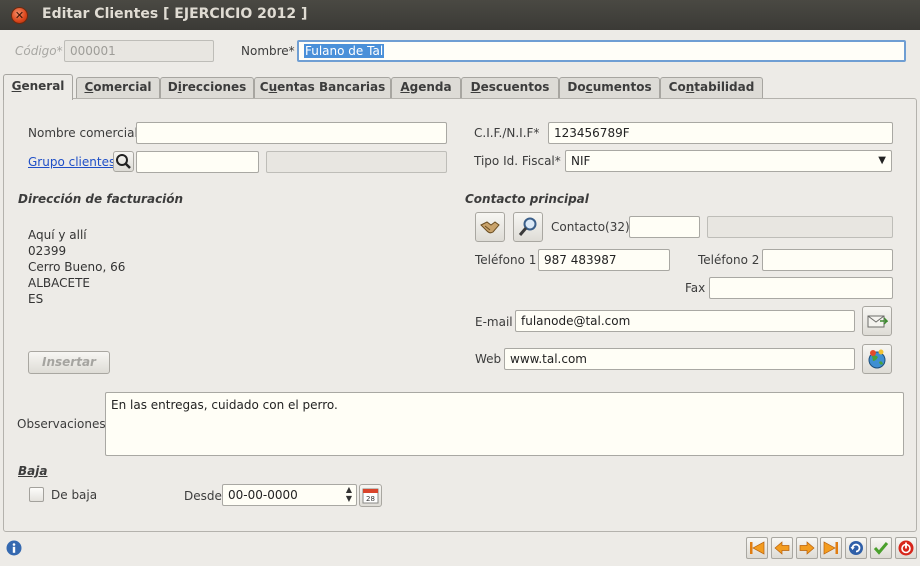 The height and width of the screenshot is (566, 920). I want to click on last-record-button, so click(831, 548).